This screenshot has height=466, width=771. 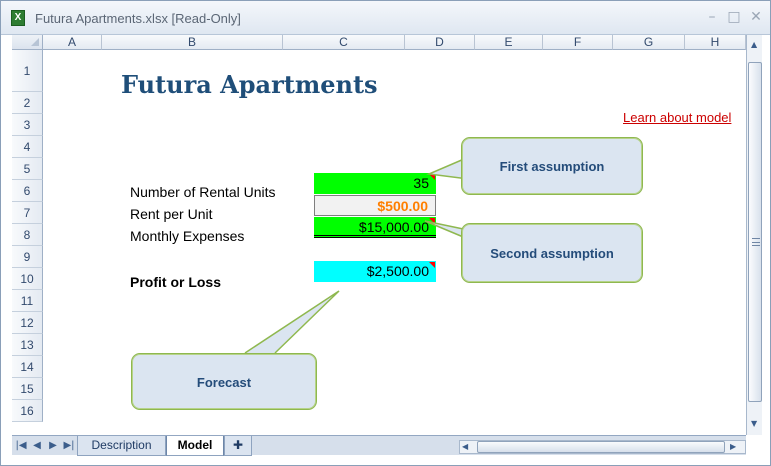 What do you see at coordinates (27, 125) in the screenshot?
I see `row-header-3: 3` at bounding box center [27, 125].